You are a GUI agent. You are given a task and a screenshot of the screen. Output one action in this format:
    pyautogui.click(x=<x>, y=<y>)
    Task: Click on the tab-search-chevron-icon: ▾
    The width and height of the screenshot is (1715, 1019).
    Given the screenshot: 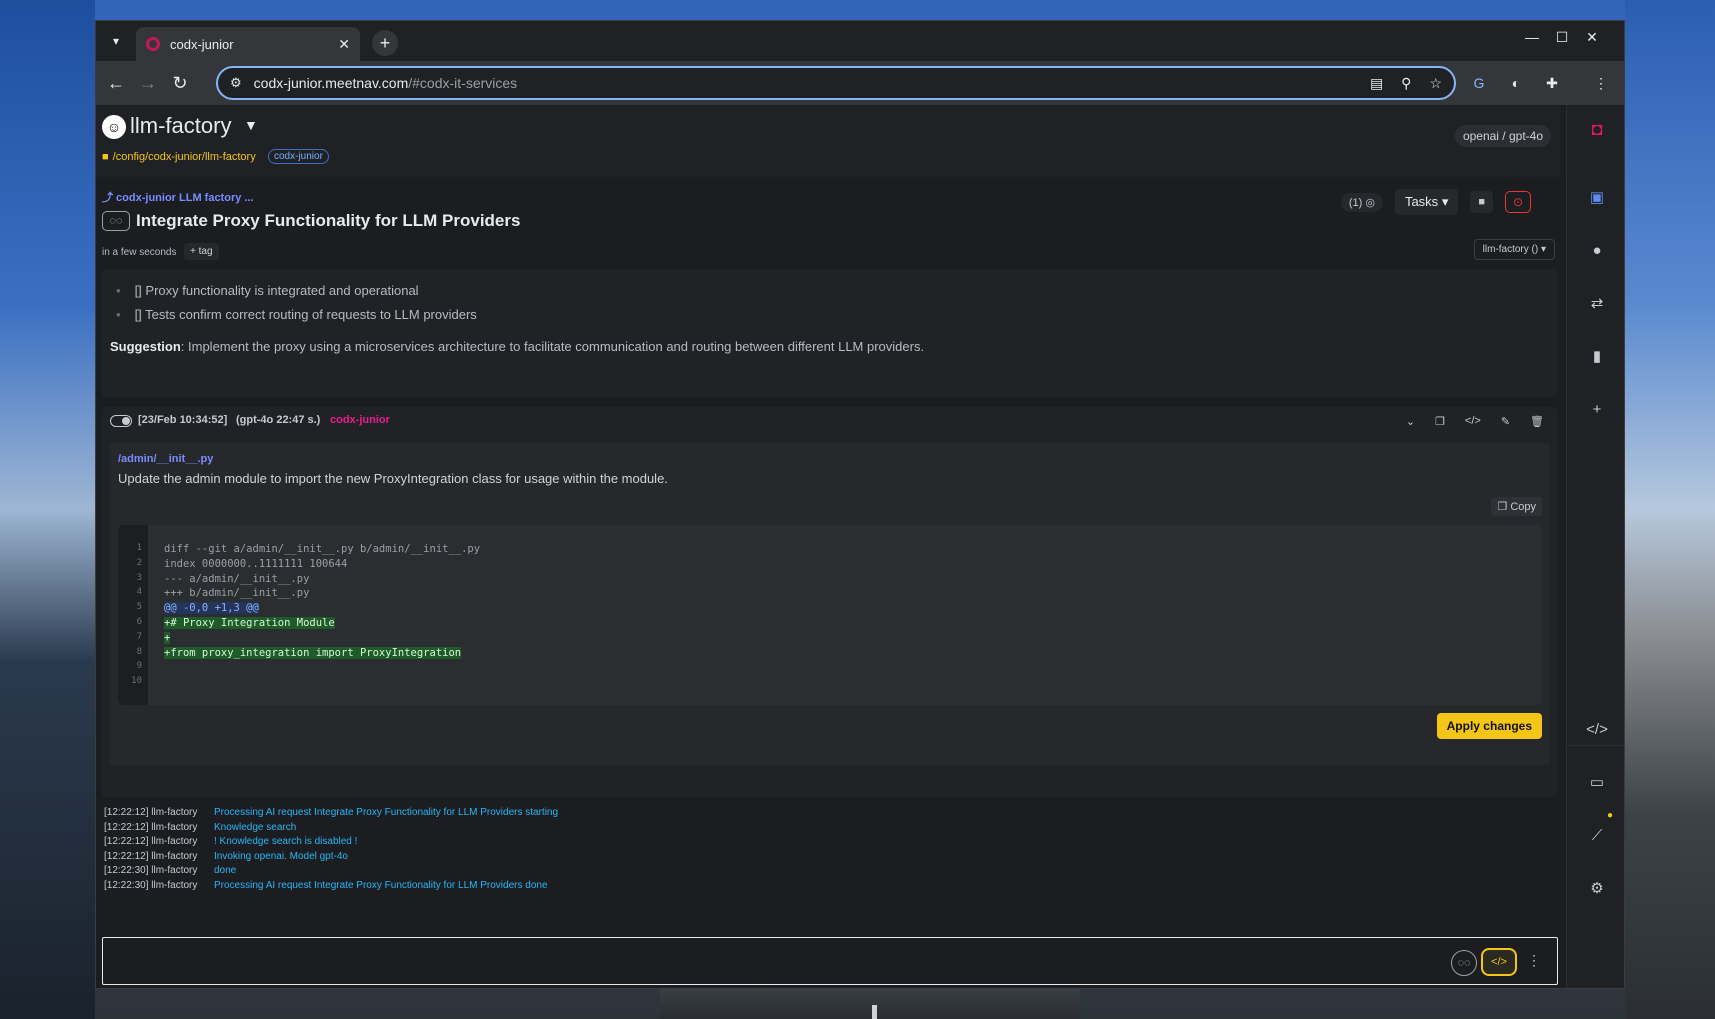 What is the action you would take?
    pyautogui.click(x=116, y=41)
    